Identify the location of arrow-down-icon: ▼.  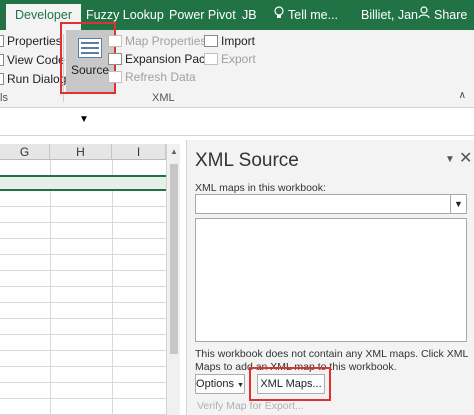
(84, 119).